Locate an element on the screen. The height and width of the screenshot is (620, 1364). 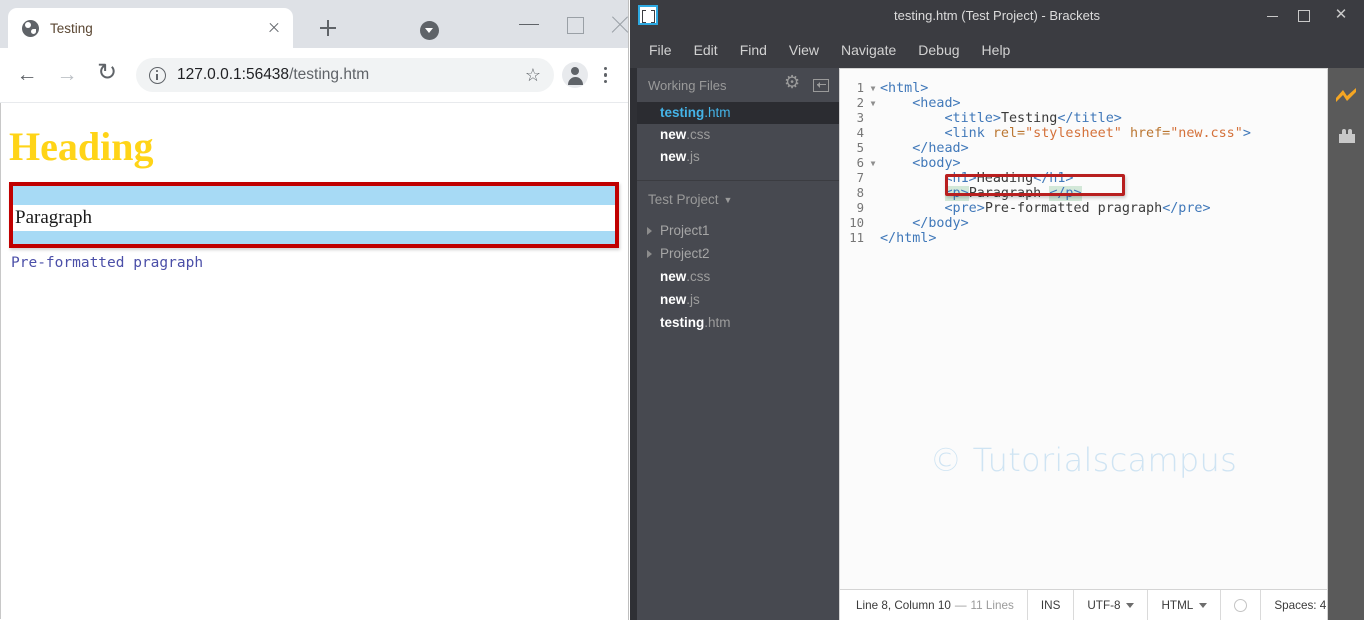
code-line: 7 <h1>Heading</h1> is located at coordinates (1083, 178).